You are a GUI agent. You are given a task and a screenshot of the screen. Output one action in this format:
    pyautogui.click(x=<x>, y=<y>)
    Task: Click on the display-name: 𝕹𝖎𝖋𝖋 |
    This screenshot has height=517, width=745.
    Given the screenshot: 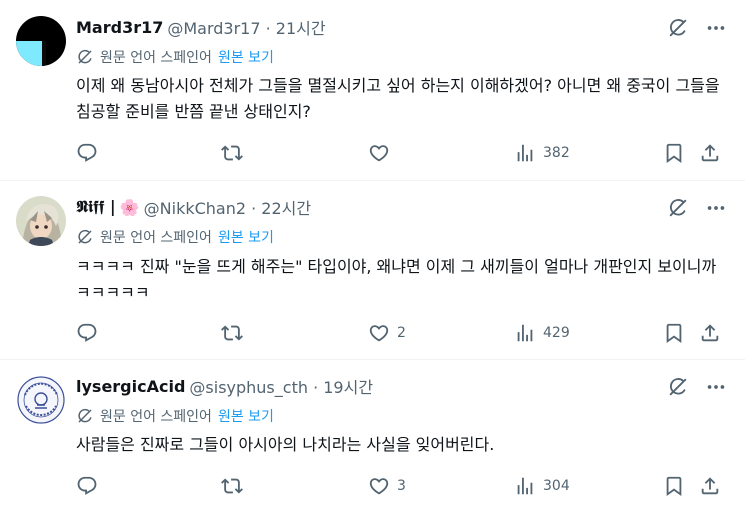 What is the action you would take?
    pyautogui.click(x=96, y=207)
    